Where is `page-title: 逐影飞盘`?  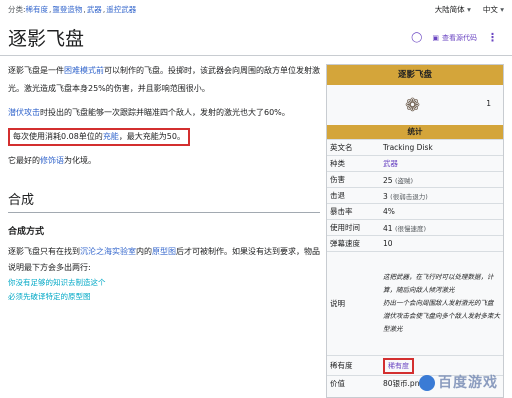 page-title: 逐影飞盘 is located at coordinates (46, 39).